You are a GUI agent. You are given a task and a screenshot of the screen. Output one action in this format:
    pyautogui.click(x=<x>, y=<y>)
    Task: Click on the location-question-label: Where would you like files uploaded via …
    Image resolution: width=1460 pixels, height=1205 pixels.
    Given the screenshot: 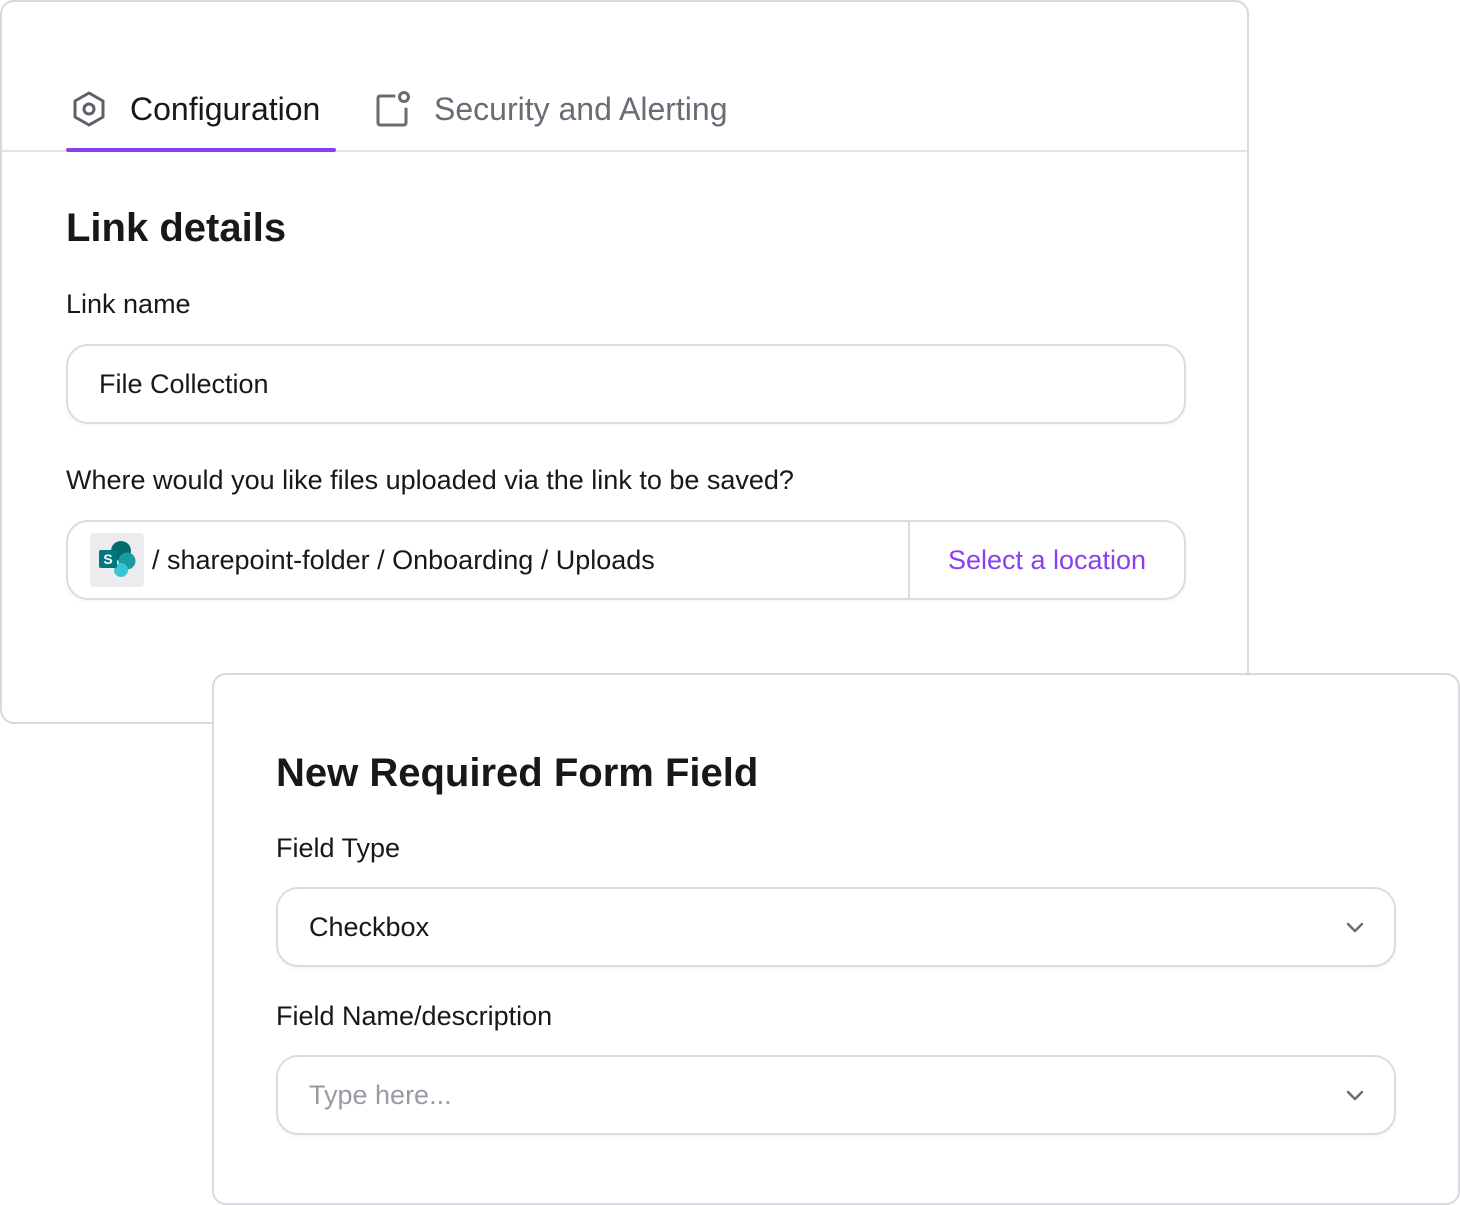 What is the action you would take?
    pyautogui.click(x=430, y=480)
    